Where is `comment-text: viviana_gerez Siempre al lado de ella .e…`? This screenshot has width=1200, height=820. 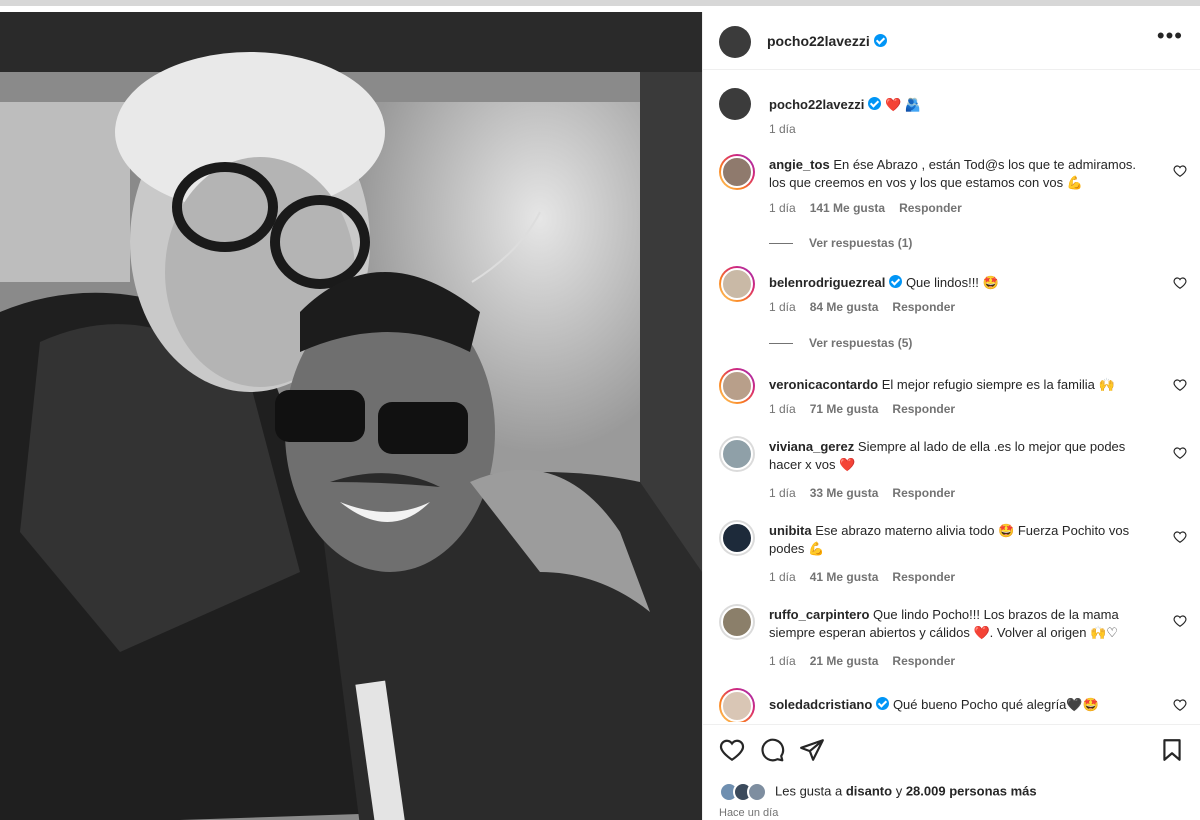
comment-text: viviana_gerez Siempre al lado de ella .e… is located at coordinates (959, 456).